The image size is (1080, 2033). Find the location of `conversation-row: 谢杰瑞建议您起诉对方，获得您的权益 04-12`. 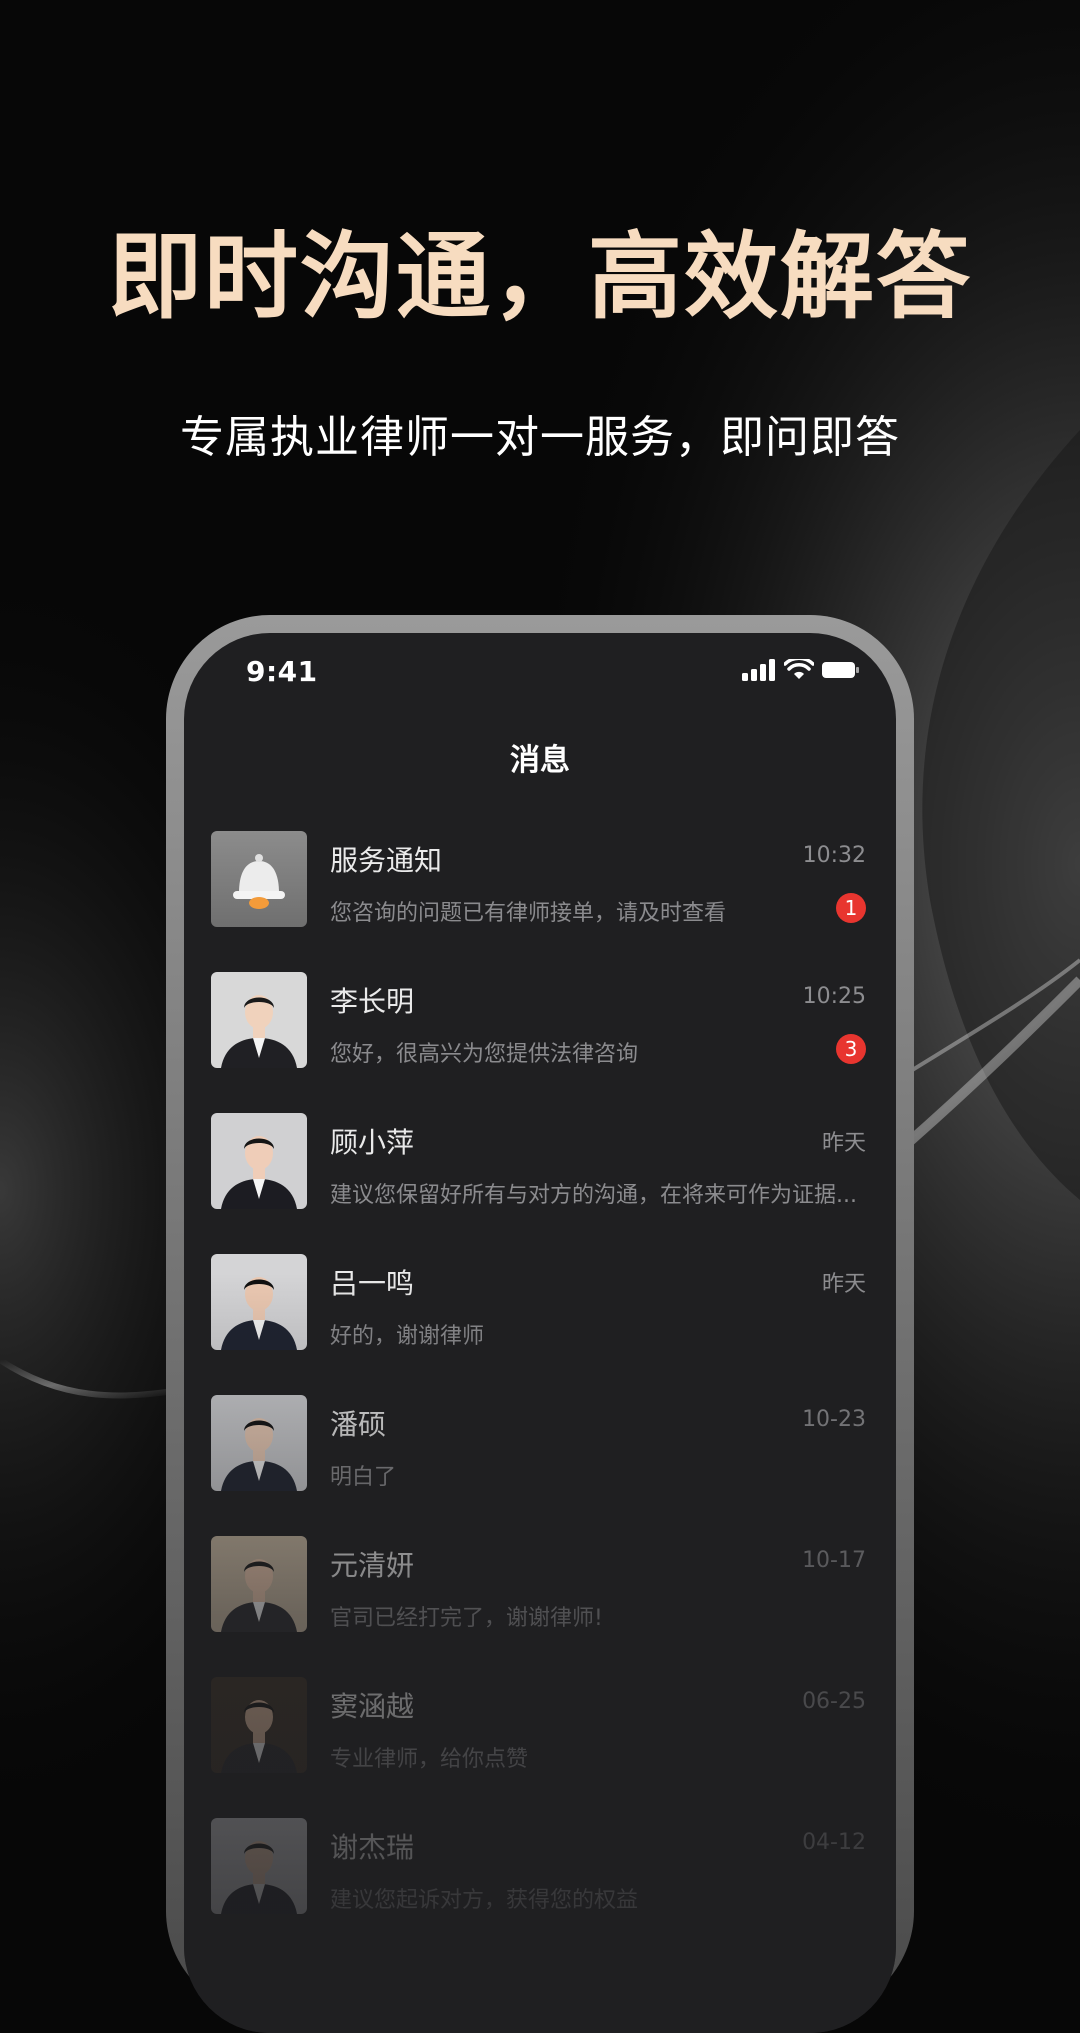

conversation-row: 谢杰瑞建议您起诉对方，获得您的权益 04-12 is located at coordinates (540, 1888).